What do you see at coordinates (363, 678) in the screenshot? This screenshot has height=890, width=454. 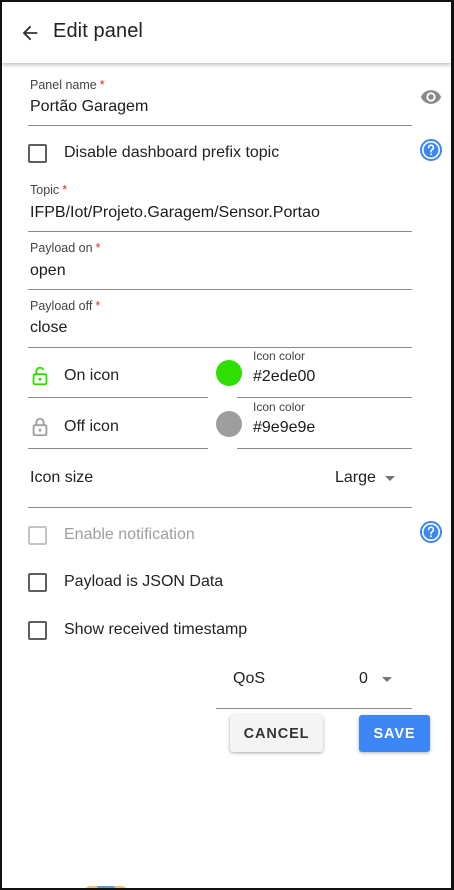 I see `qos-value: 0` at bounding box center [363, 678].